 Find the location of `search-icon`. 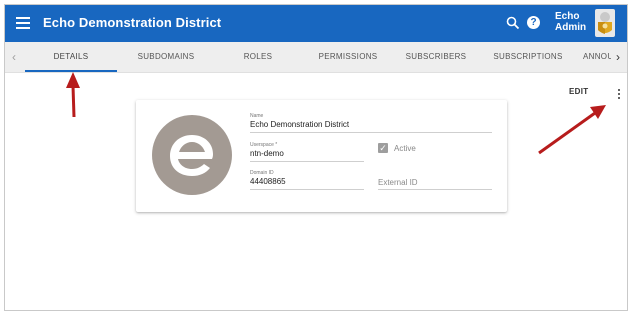

search-icon is located at coordinates (513, 23).